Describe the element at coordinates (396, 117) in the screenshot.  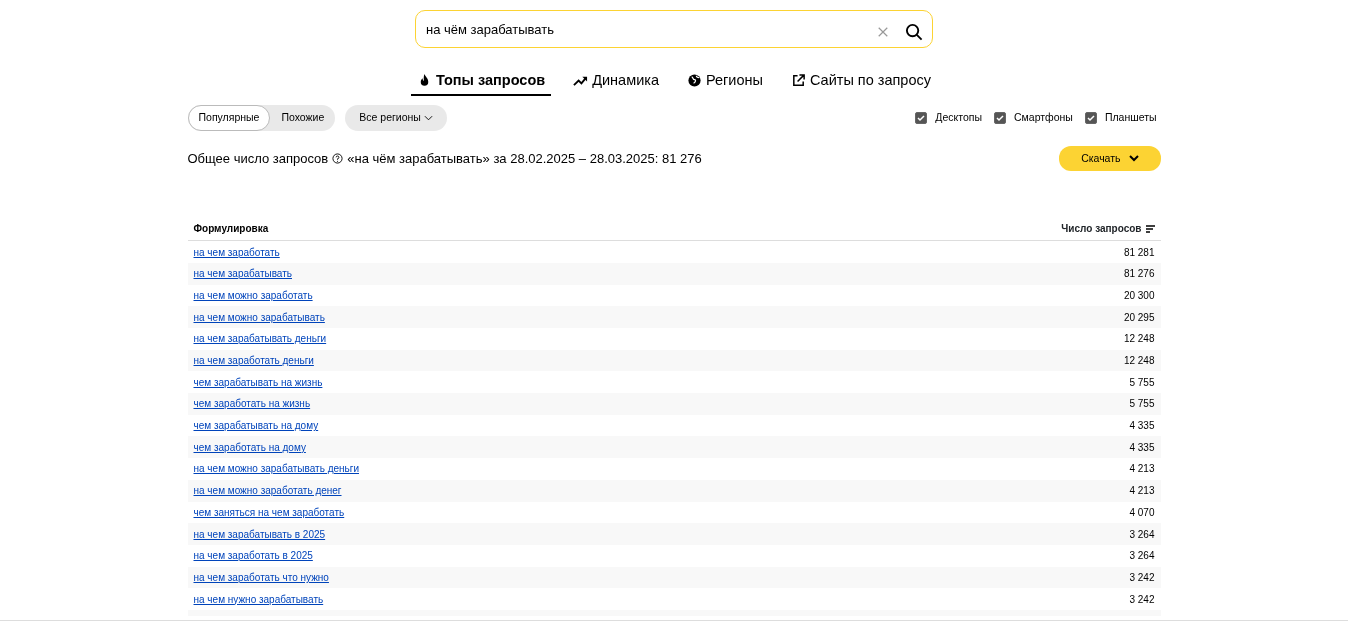
I see `region-dropdown: Все регионы` at that location.